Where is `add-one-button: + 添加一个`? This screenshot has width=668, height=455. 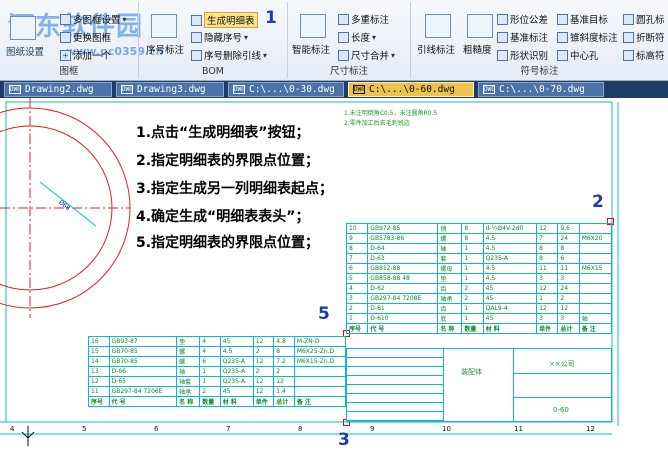 add-one-button: + 添加一个 is located at coordinates (85, 55).